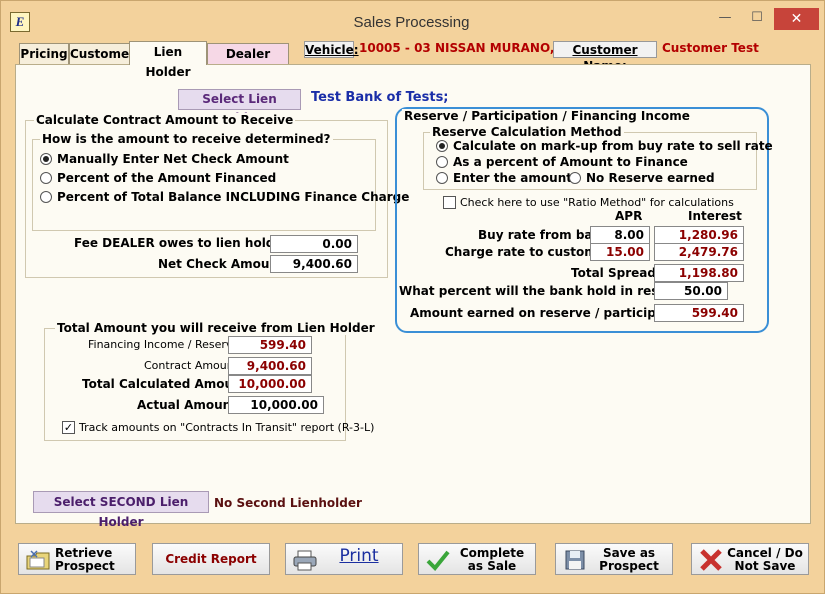 The image size is (825, 594). What do you see at coordinates (359, 556) in the screenshot?
I see `print-label: Print` at bounding box center [359, 556].